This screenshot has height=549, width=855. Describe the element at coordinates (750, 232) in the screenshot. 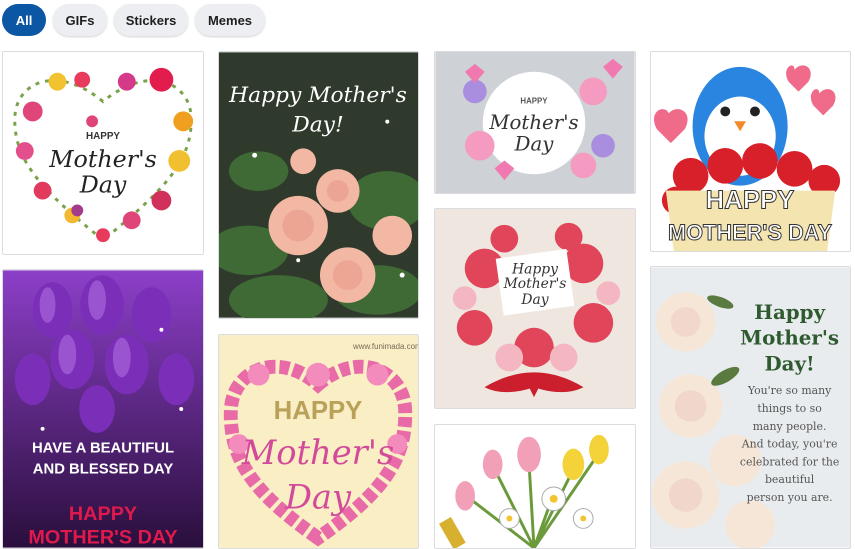

I see `c4-line2: MOTHER'S DAY` at that location.